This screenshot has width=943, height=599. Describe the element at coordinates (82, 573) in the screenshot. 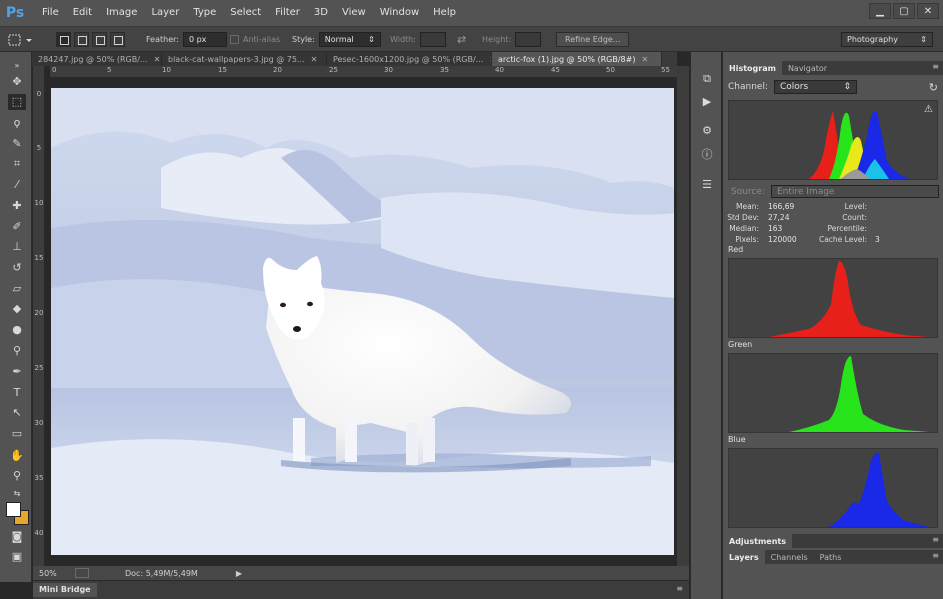

I see `status-icon` at that location.